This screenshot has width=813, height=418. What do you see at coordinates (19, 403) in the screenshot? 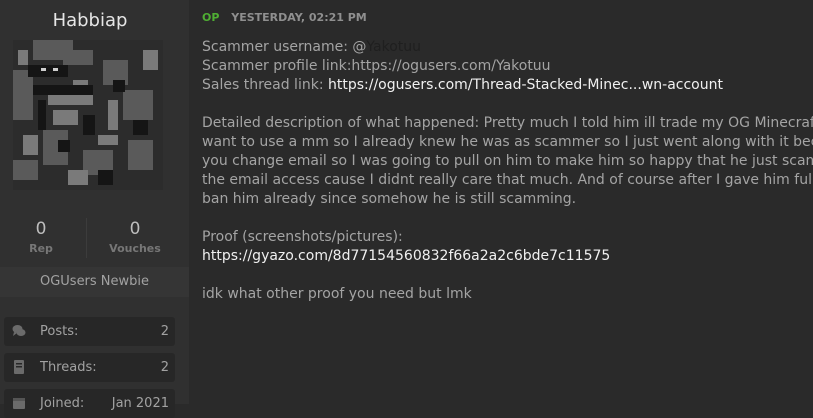
I see `calendar-icon` at bounding box center [19, 403].